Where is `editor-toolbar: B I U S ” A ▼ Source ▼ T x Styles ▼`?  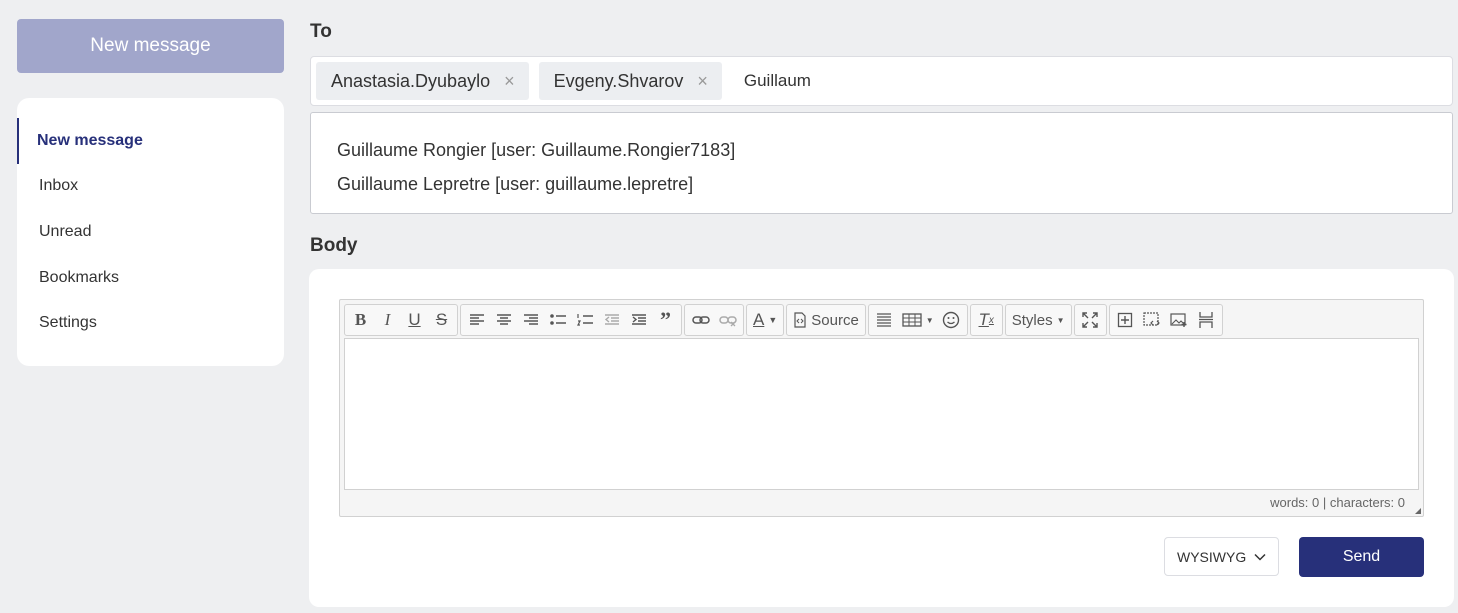 editor-toolbar: B I U S ” A ▼ Source ▼ T x Styles ▼ is located at coordinates (881, 320).